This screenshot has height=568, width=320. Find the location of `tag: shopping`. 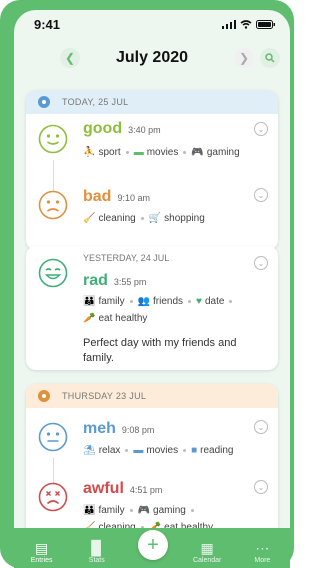

tag: shopping is located at coordinates (184, 218).